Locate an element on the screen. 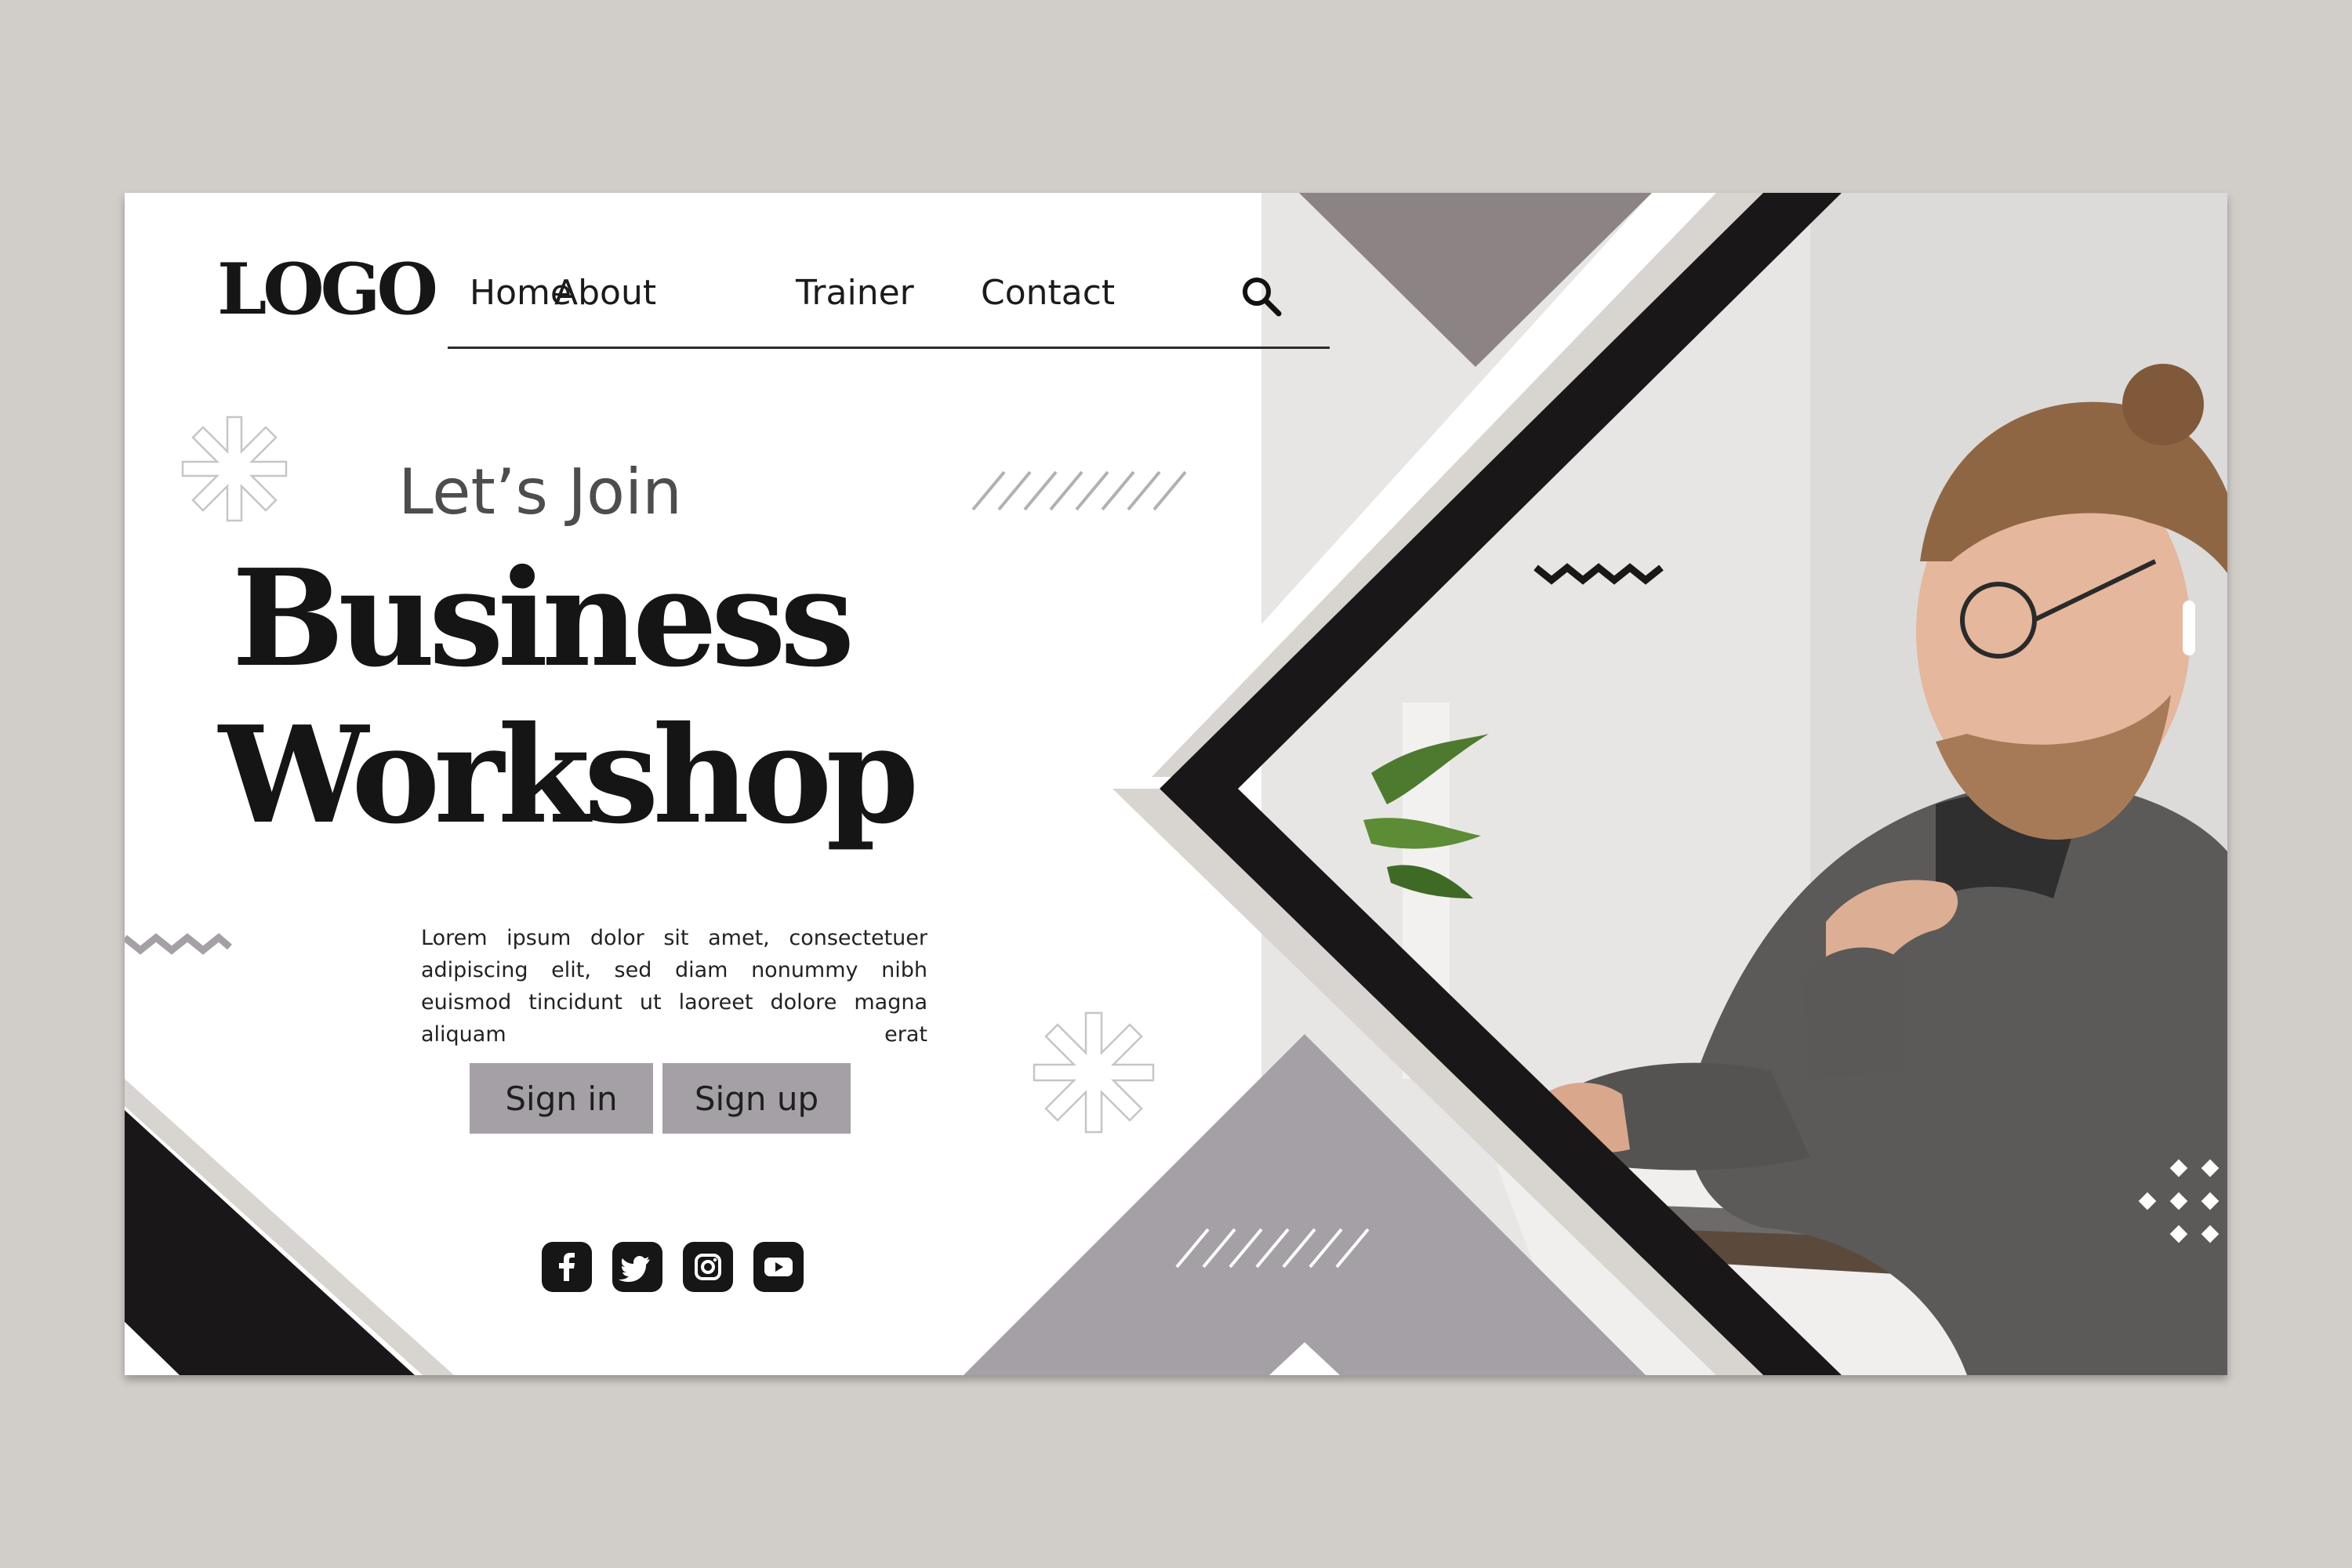  sign-up-button: Sign up is located at coordinates (756, 1098).